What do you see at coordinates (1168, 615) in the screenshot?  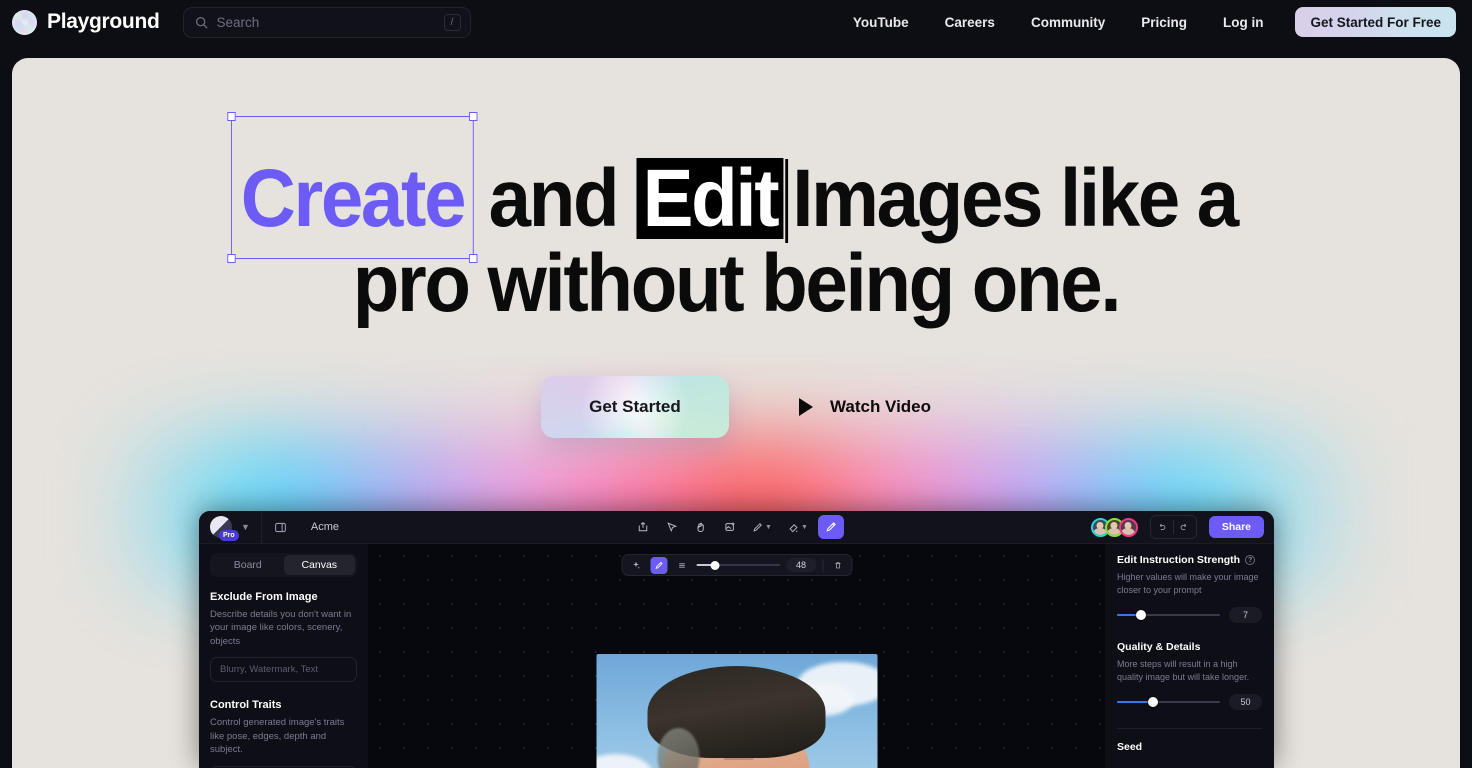 I see `edit-strength-slider` at bounding box center [1168, 615].